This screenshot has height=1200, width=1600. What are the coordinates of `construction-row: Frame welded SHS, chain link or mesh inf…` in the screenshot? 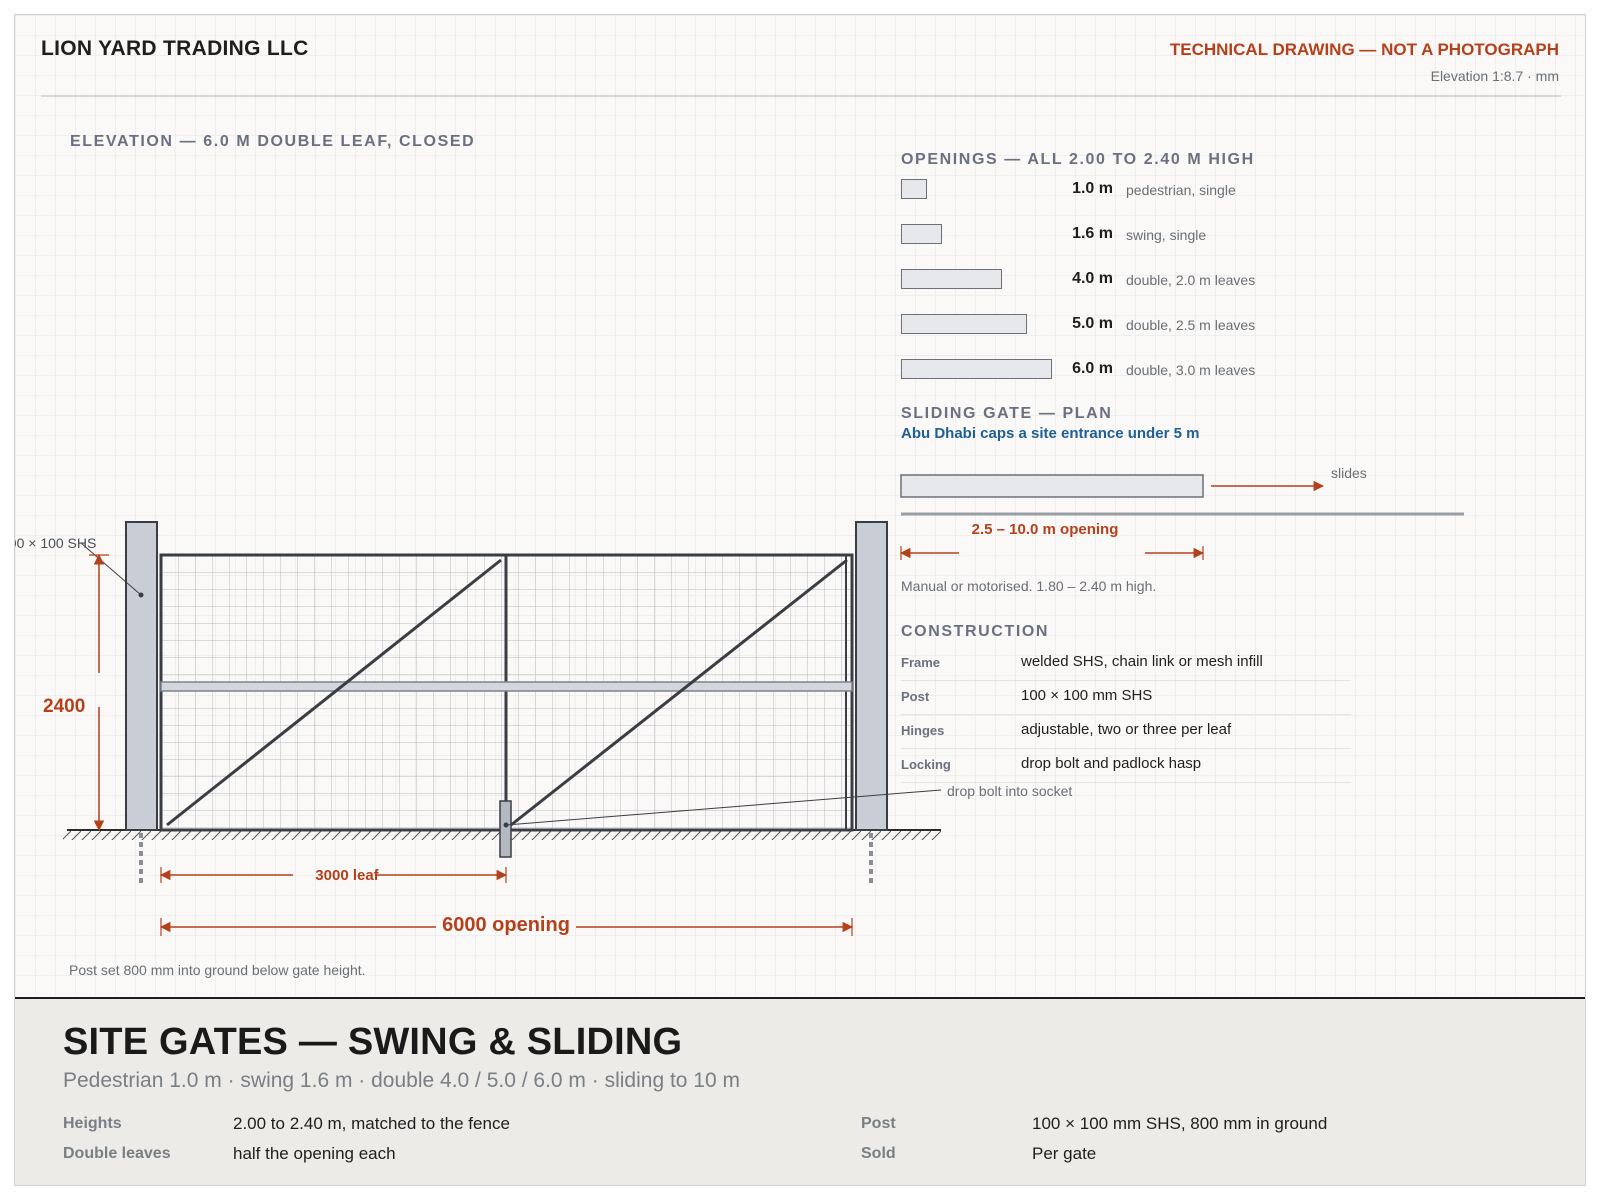 It's located at (1126, 664).